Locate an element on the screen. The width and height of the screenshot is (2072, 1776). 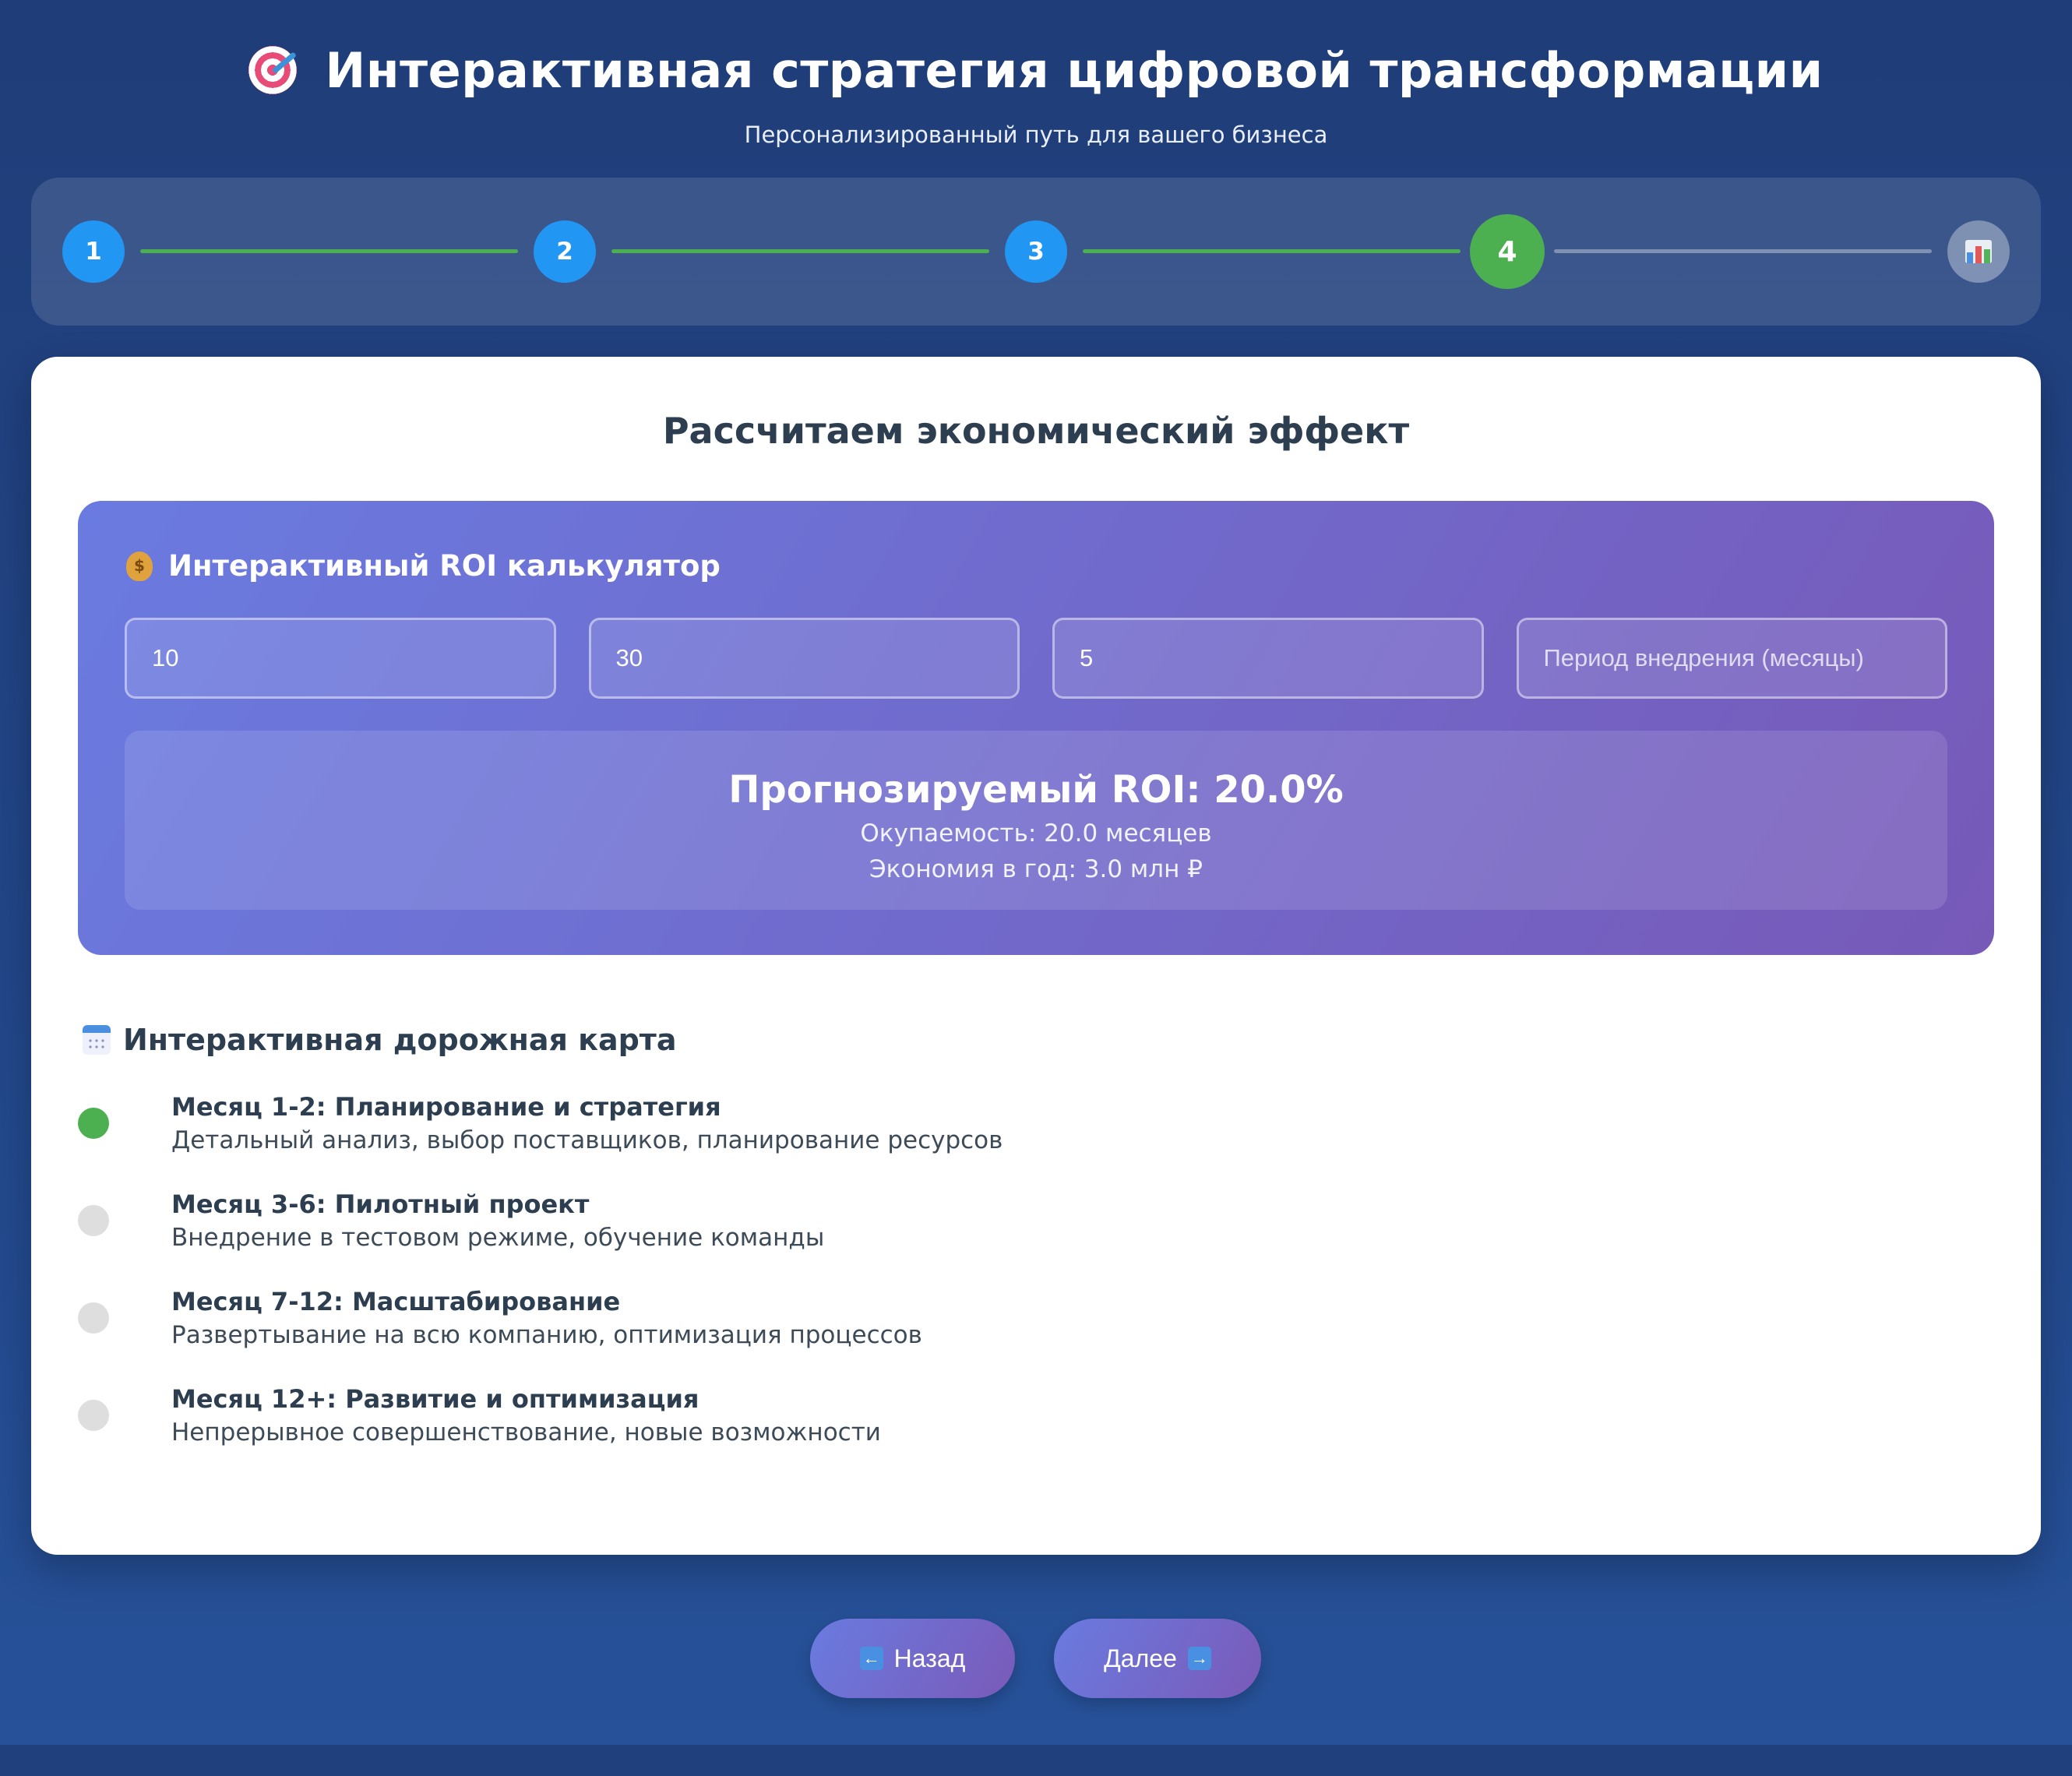
step-3: 3 is located at coordinates (1036, 251).